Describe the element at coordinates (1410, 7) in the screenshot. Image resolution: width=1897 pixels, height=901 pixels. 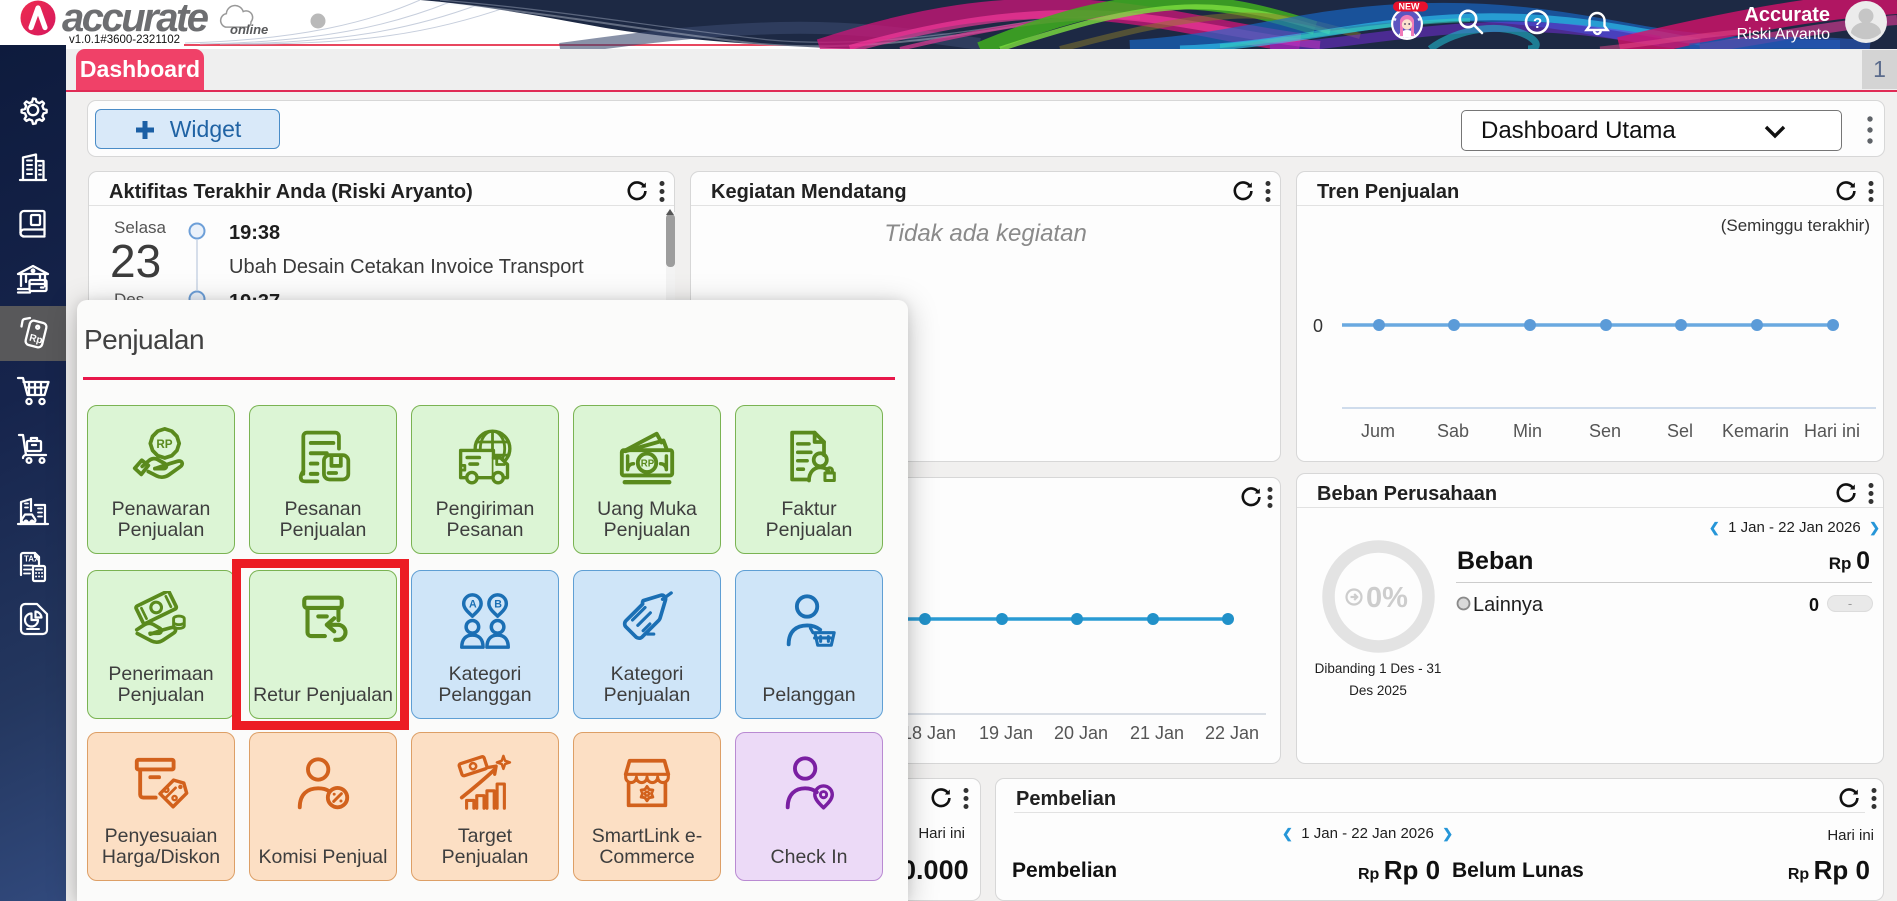
I see `svg-text: NEW` at that location.